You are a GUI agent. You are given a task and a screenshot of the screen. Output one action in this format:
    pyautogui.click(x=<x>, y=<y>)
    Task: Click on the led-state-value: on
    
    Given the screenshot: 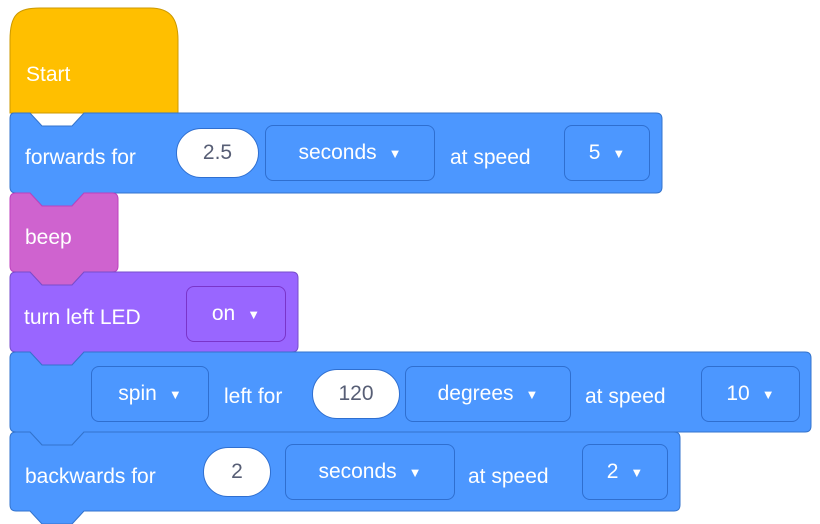 What is the action you would take?
    pyautogui.click(x=223, y=313)
    